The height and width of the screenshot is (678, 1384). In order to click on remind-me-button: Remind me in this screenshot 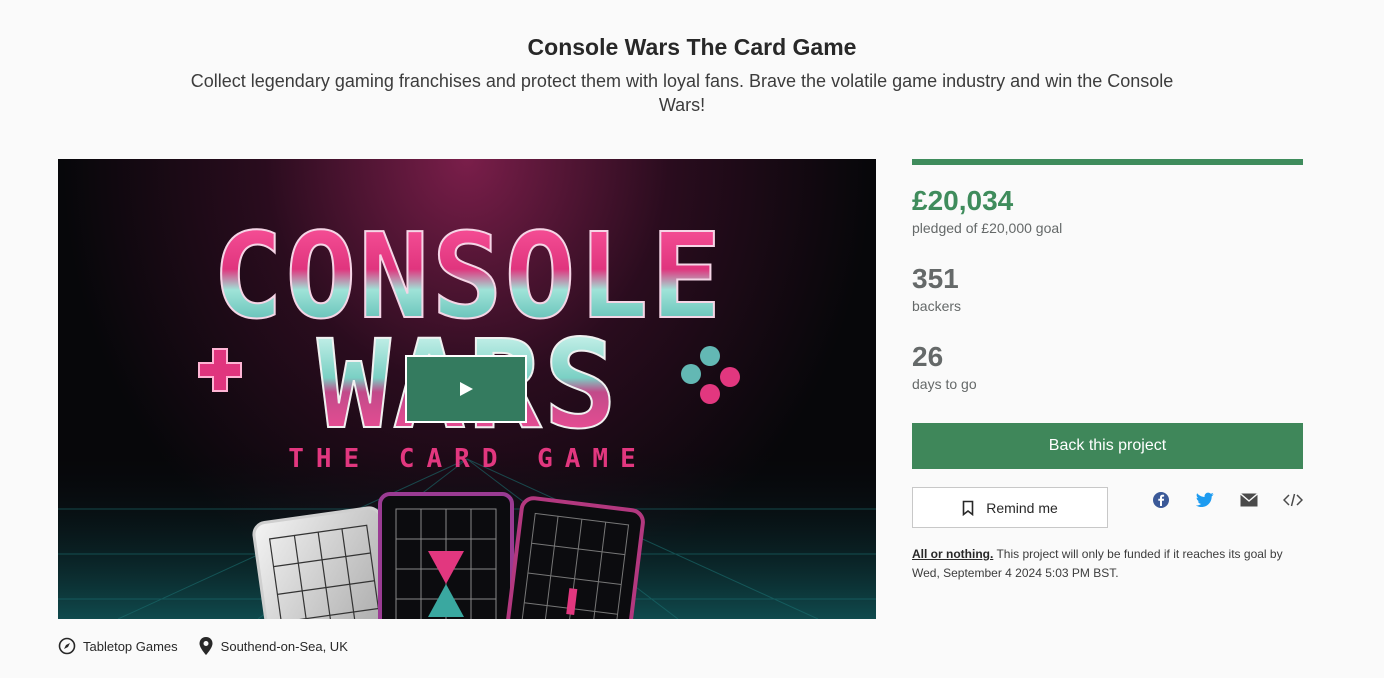, I will do `click(1010, 507)`.